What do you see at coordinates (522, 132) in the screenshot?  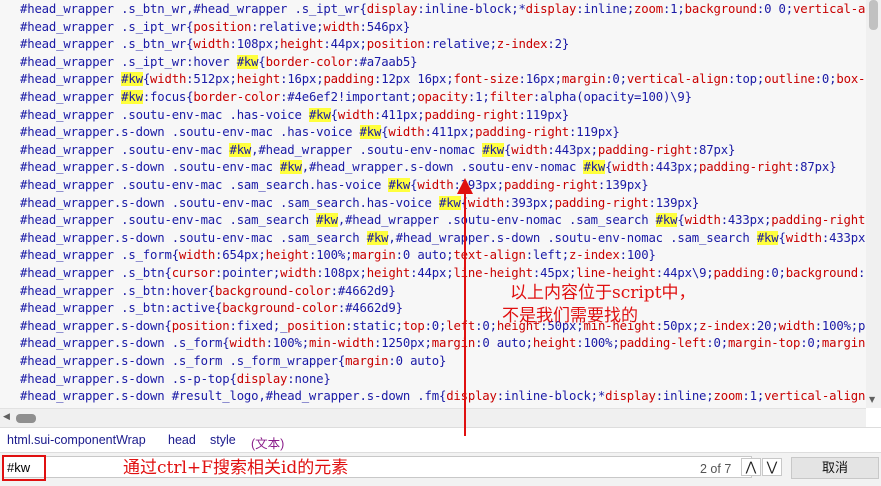 I see `code-token: padding-right` at bounding box center [522, 132].